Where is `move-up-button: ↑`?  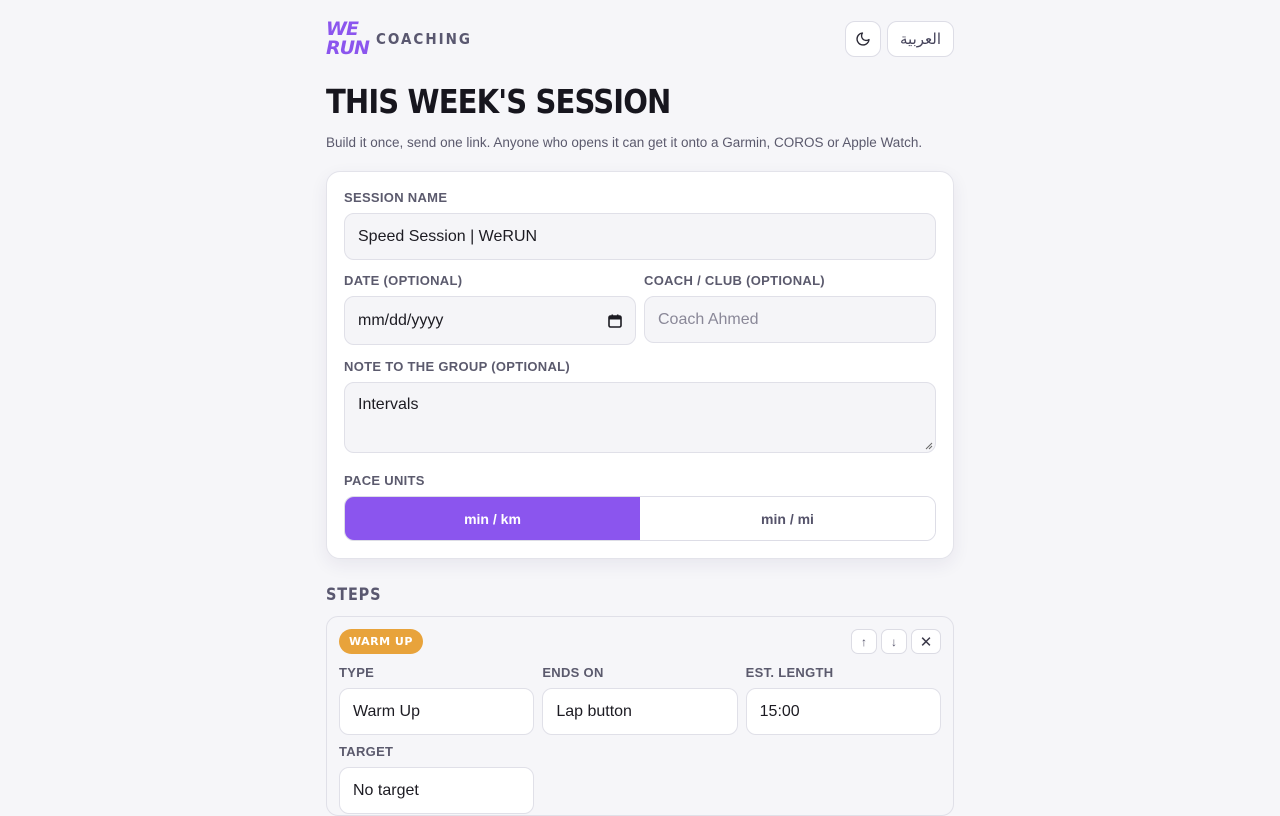
move-up-button: ↑ is located at coordinates (864, 641).